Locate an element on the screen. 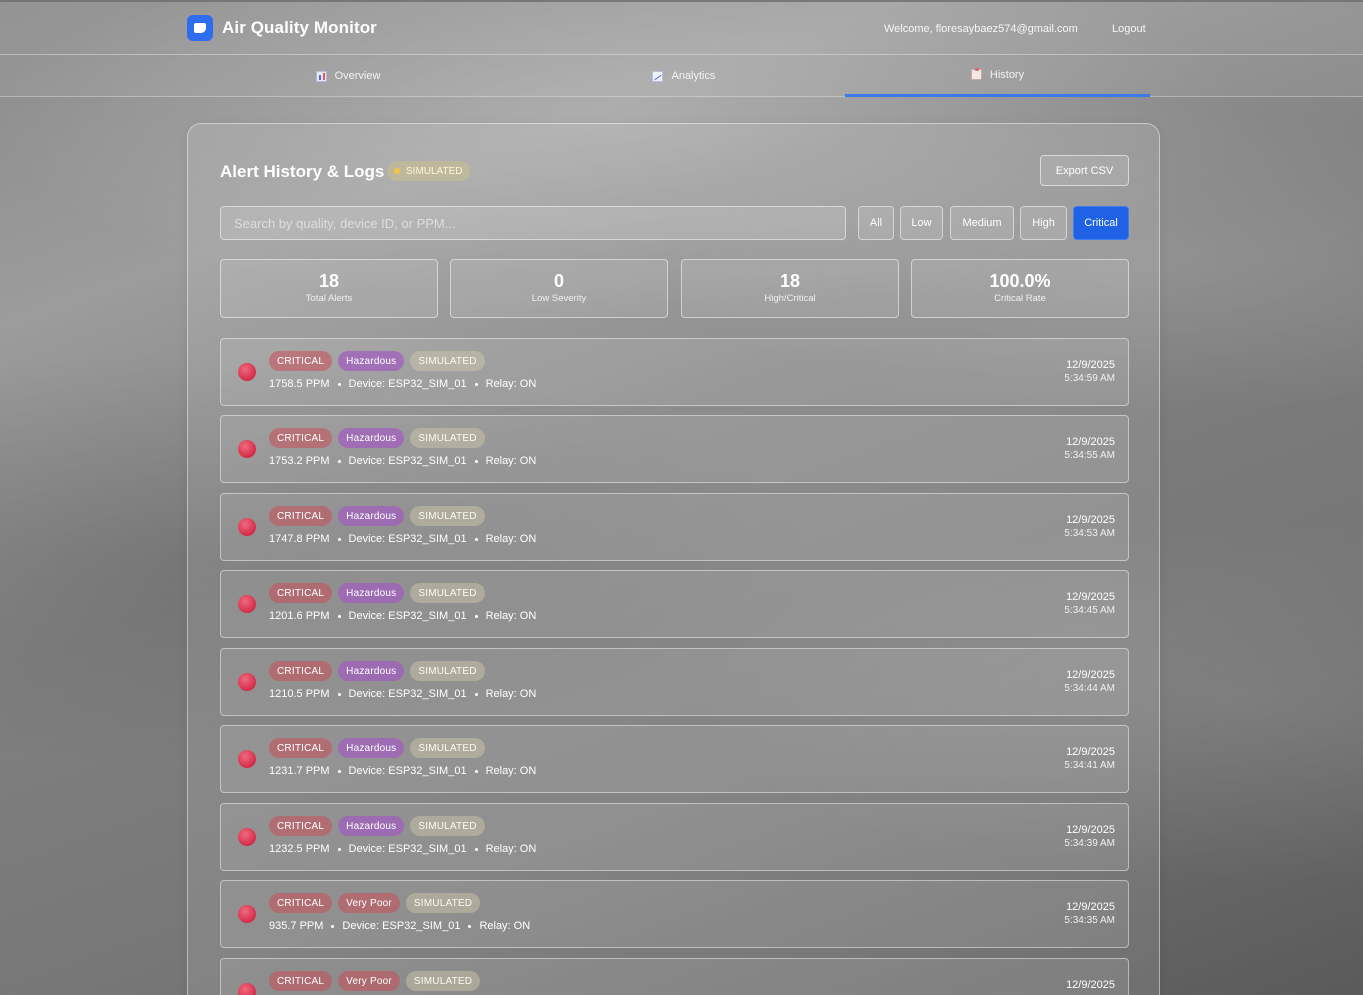 The image size is (1363, 995). stat-total-alerts: 18 Total Alerts is located at coordinates (329, 288).